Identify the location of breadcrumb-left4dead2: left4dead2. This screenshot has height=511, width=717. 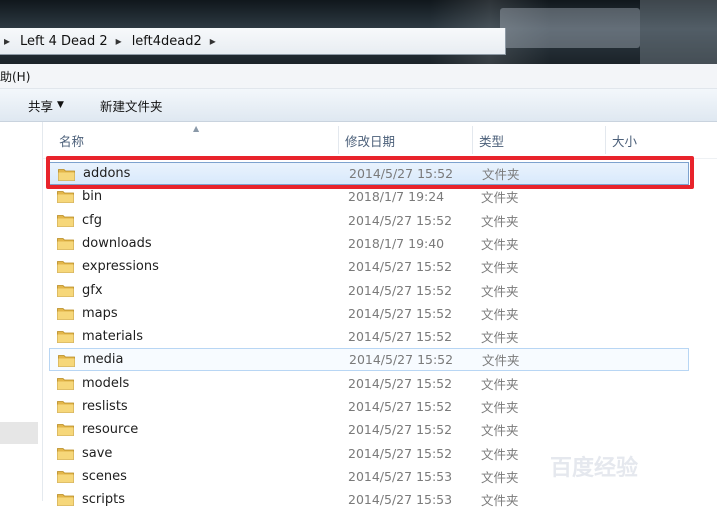
(167, 41).